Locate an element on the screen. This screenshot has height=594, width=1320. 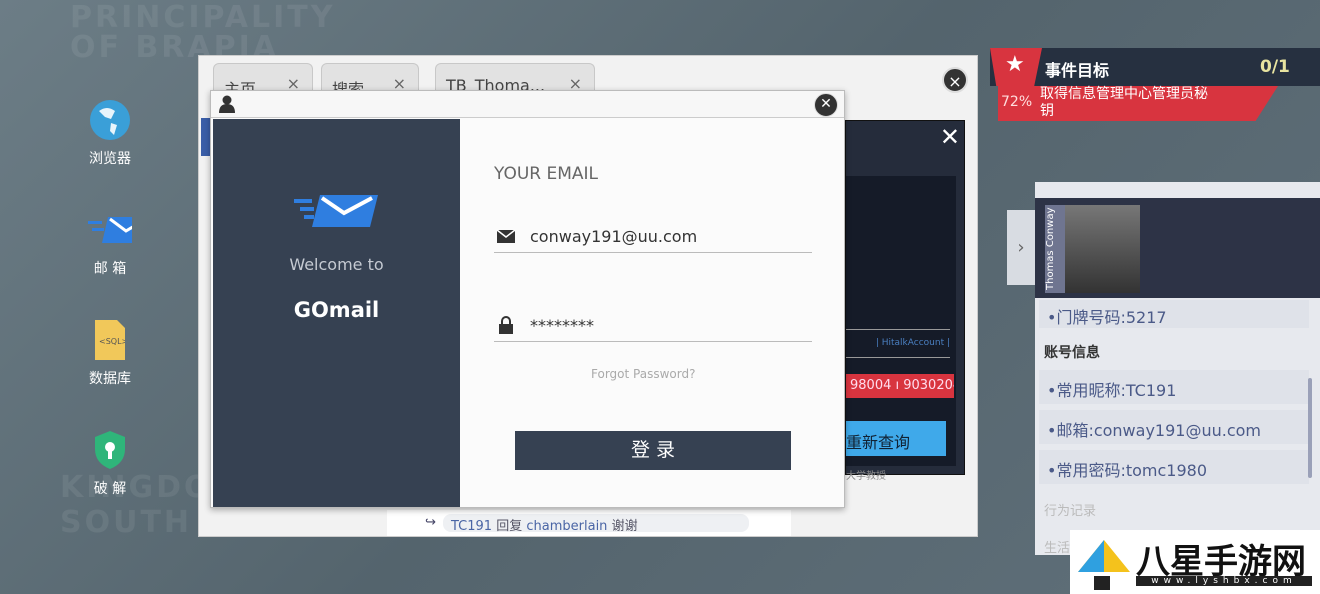
desktop-crack: 破 解 is located at coordinates (110, 463).